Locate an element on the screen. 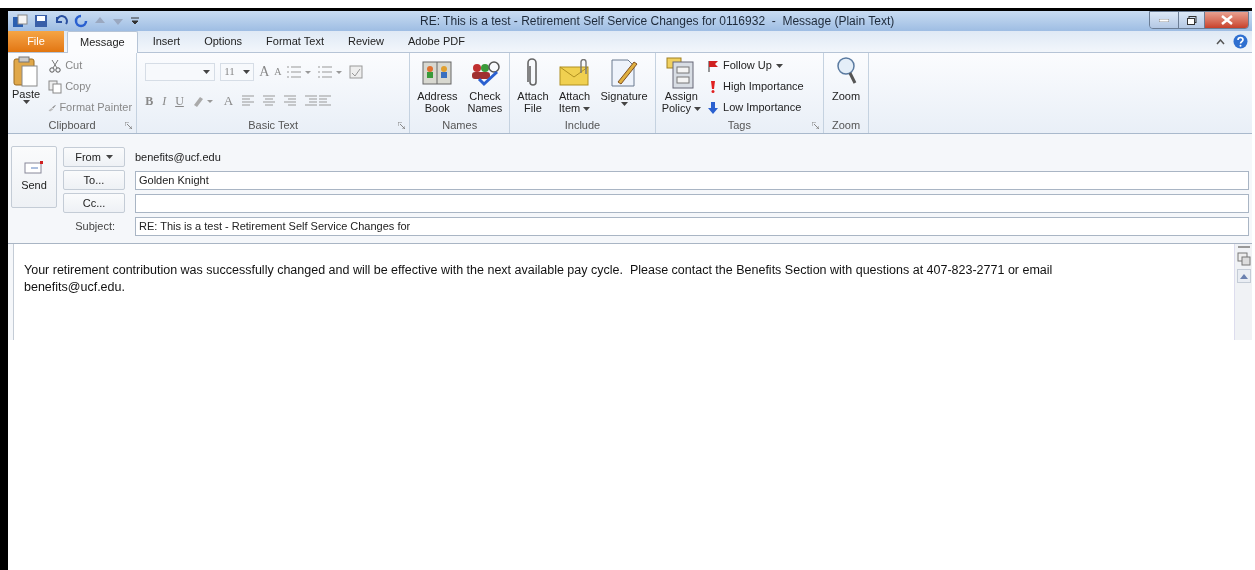  signature-button: Signature is located at coordinates (624, 81).